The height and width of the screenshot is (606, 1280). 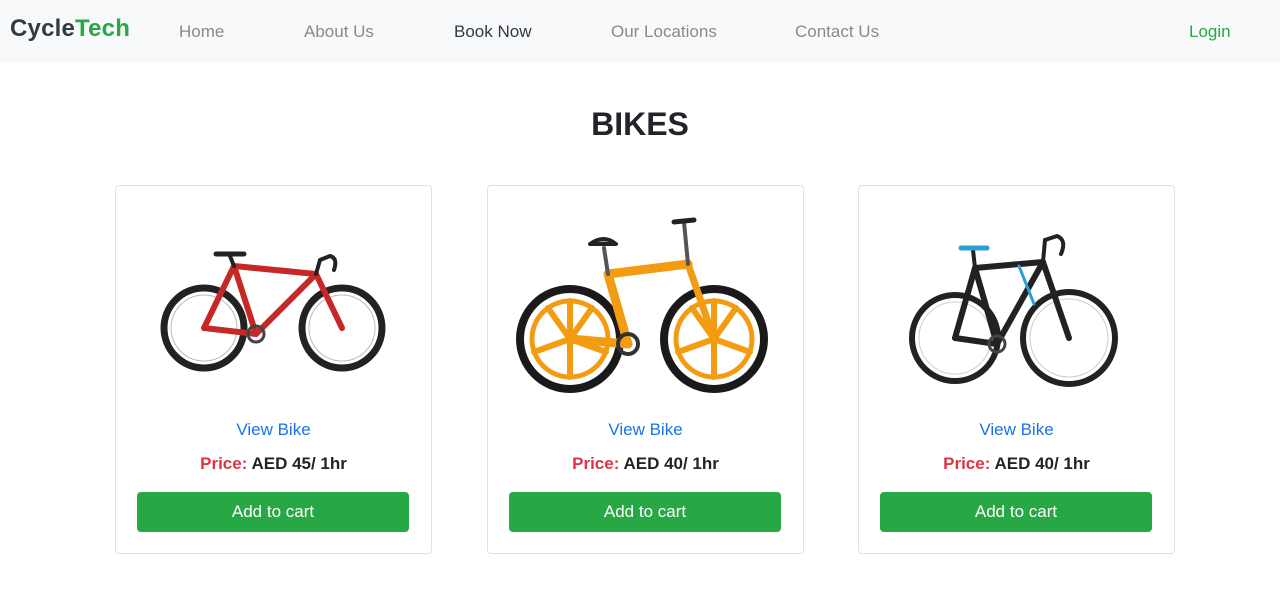 I want to click on nav-link-home: Home, so click(x=201, y=32).